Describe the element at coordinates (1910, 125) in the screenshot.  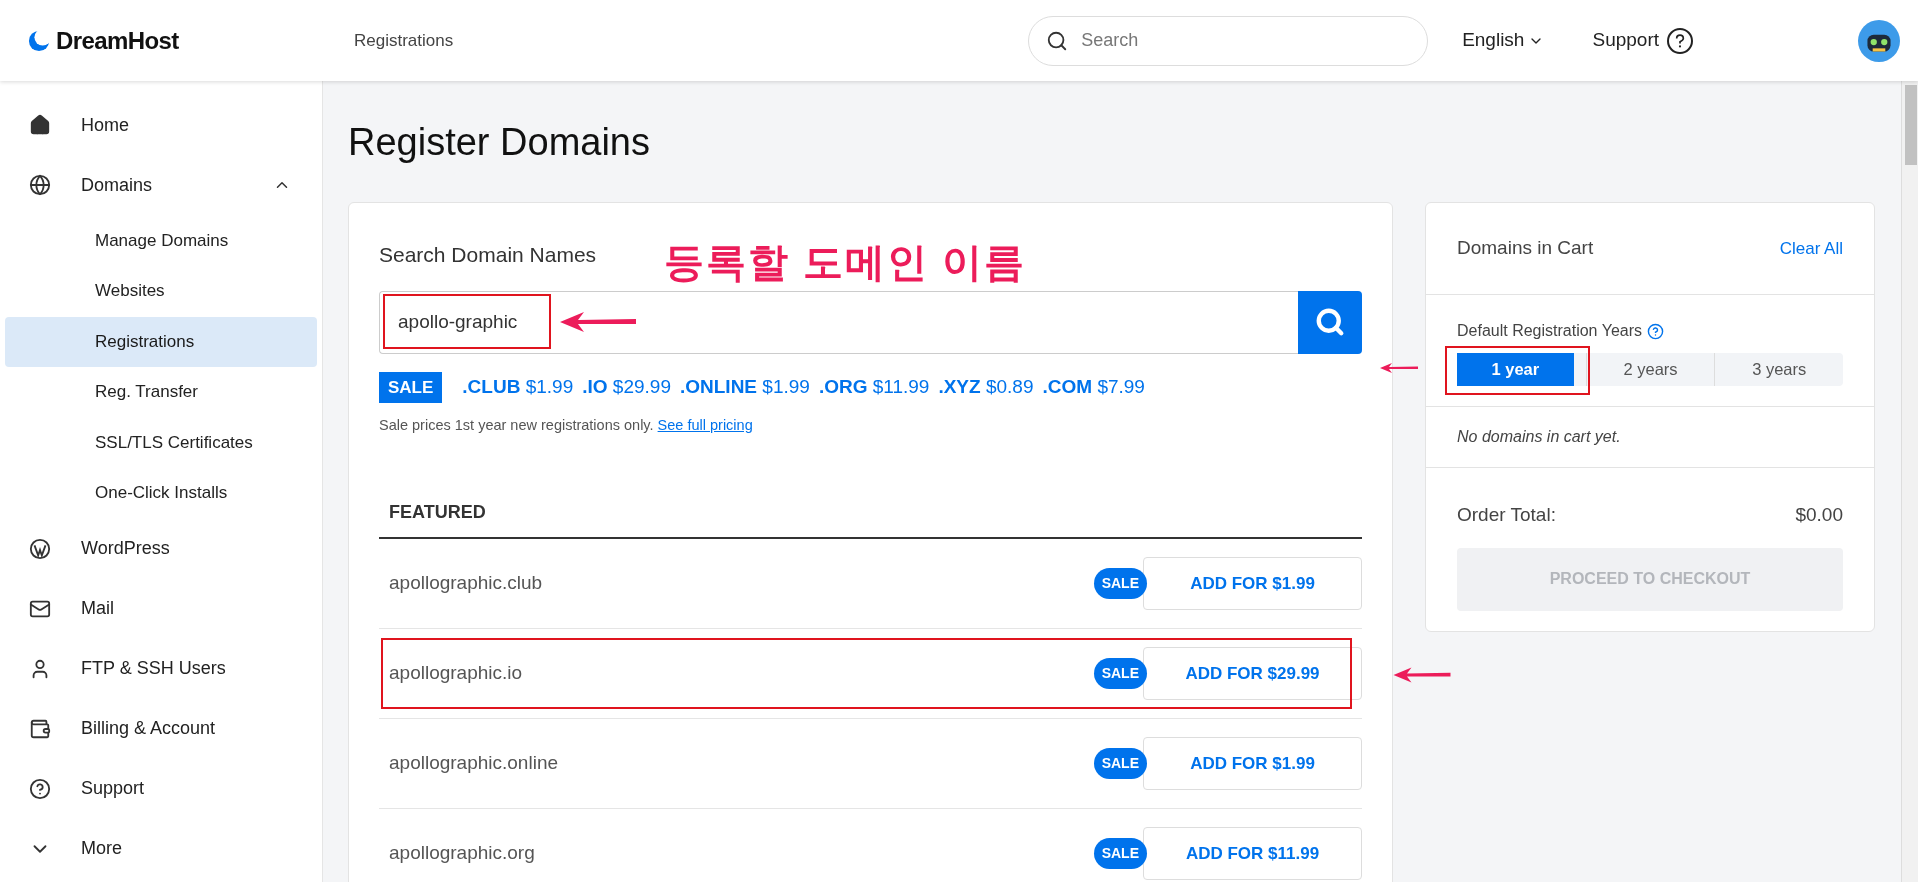
I see `scrollbar-thumb` at that location.